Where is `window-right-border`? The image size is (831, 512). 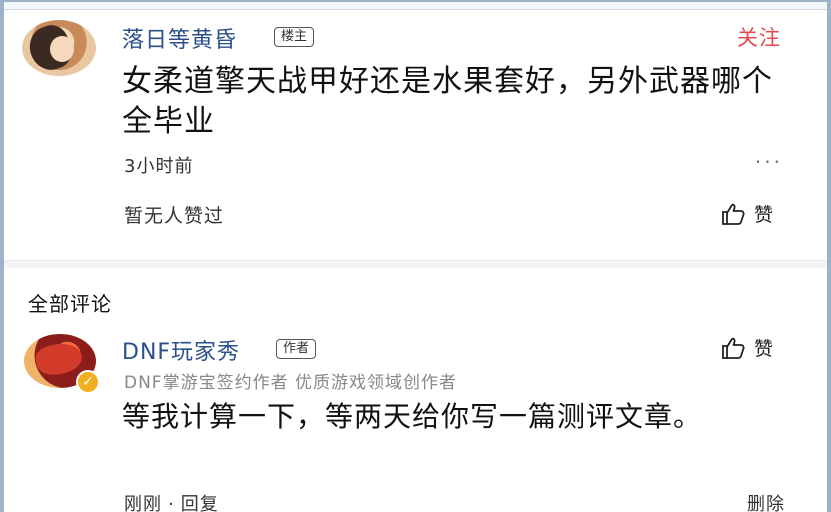 window-right-border is located at coordinates (829, 256).